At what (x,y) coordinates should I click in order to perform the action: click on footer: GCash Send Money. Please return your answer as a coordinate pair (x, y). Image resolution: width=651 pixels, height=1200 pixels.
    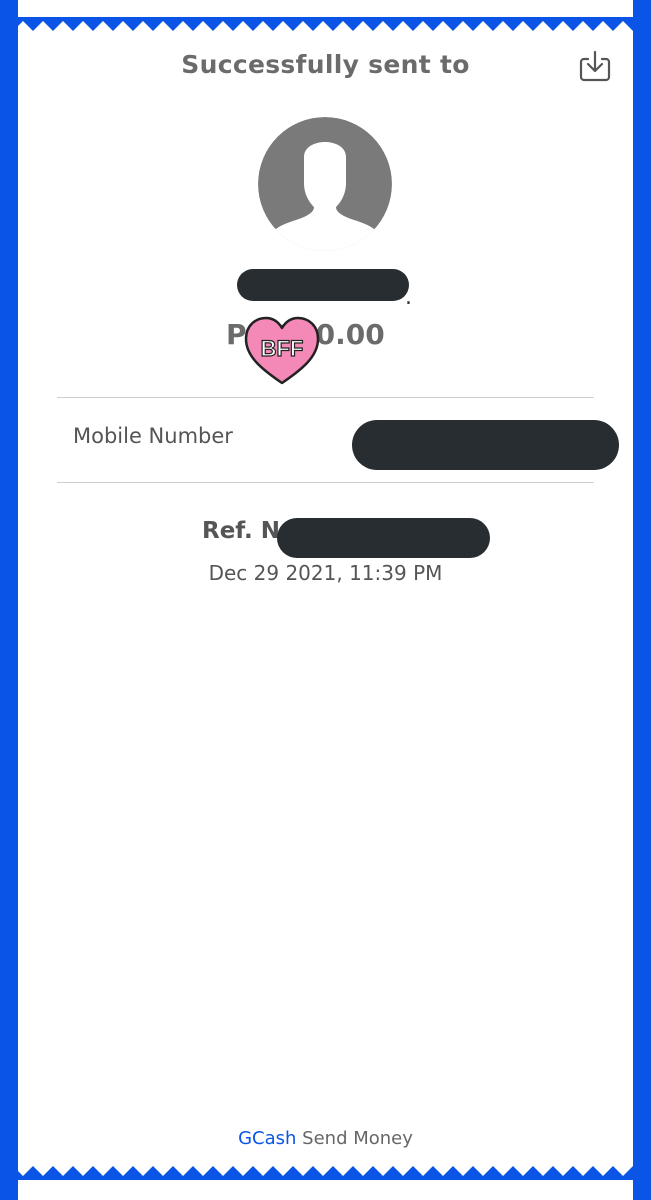
    Looking at the image, I should click on (325, 1138).